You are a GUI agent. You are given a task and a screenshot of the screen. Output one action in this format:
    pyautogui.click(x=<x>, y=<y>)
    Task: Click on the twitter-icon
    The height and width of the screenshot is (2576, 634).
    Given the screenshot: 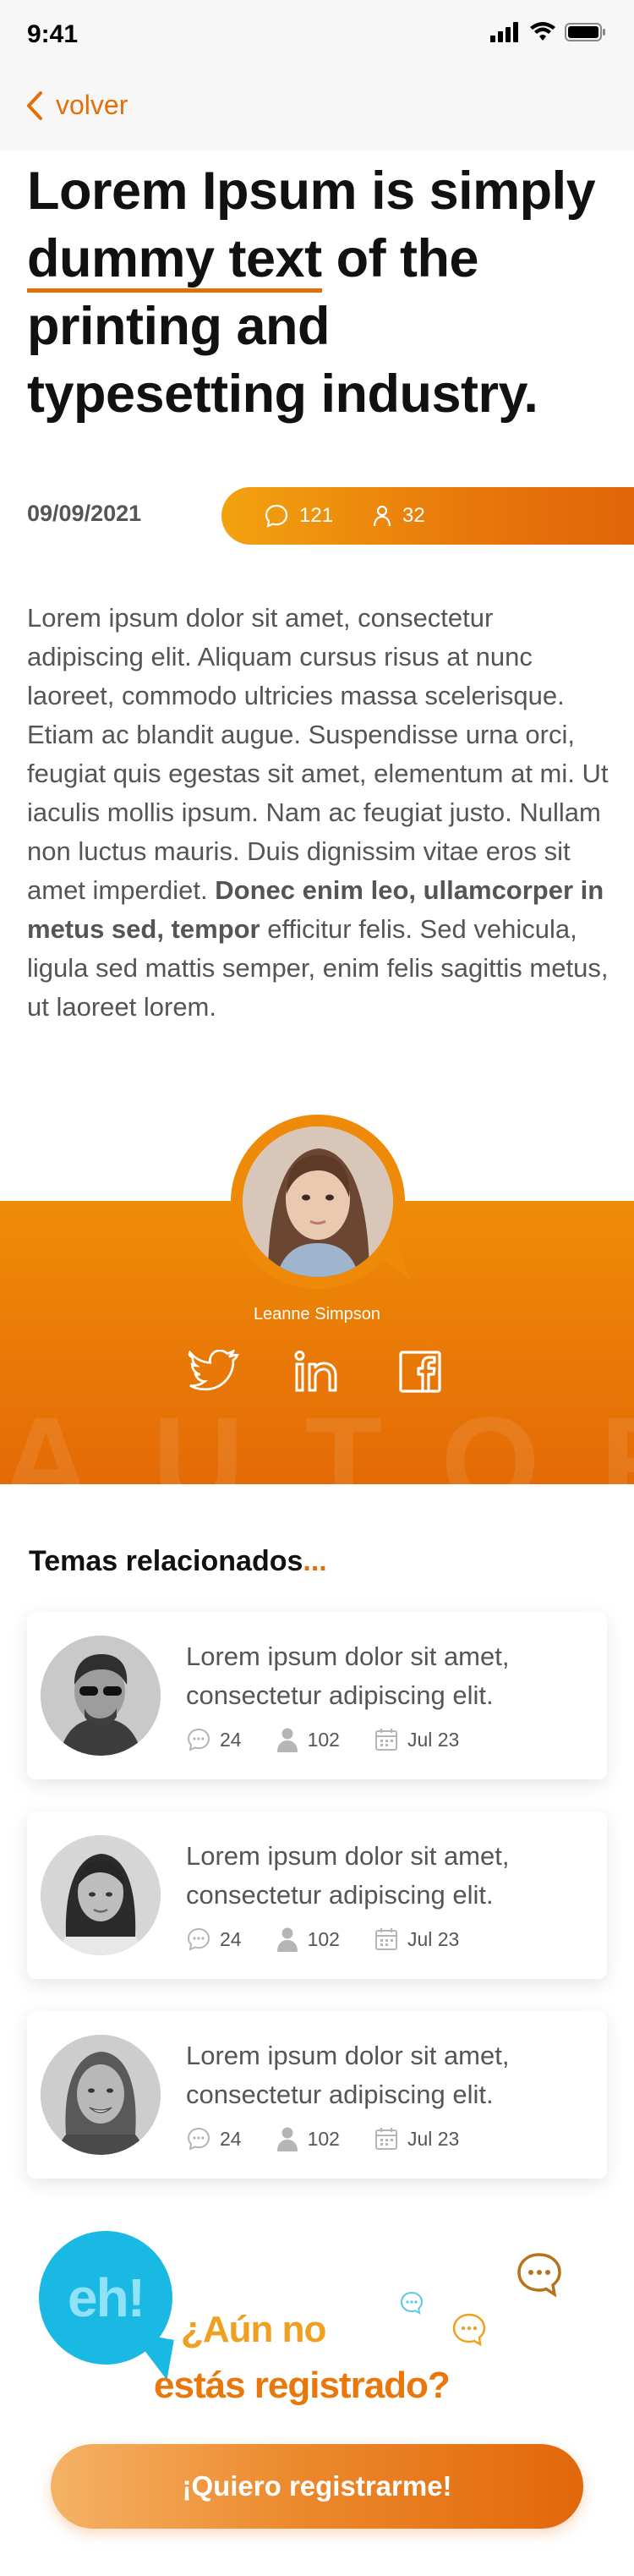 What is the action you would take?
    pyautogui.click(x=213, y=1370)
    